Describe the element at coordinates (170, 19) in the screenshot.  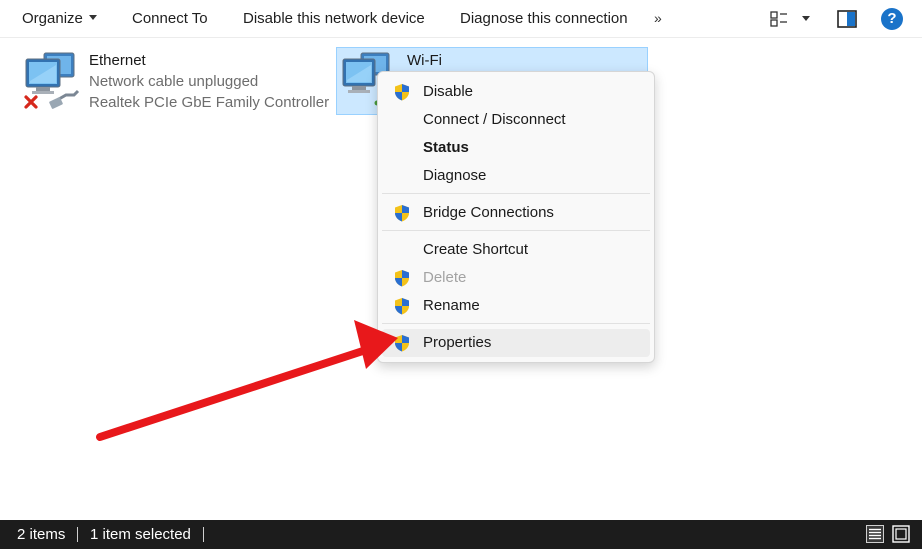
I see `connect-to-button: Connect To` at that location.